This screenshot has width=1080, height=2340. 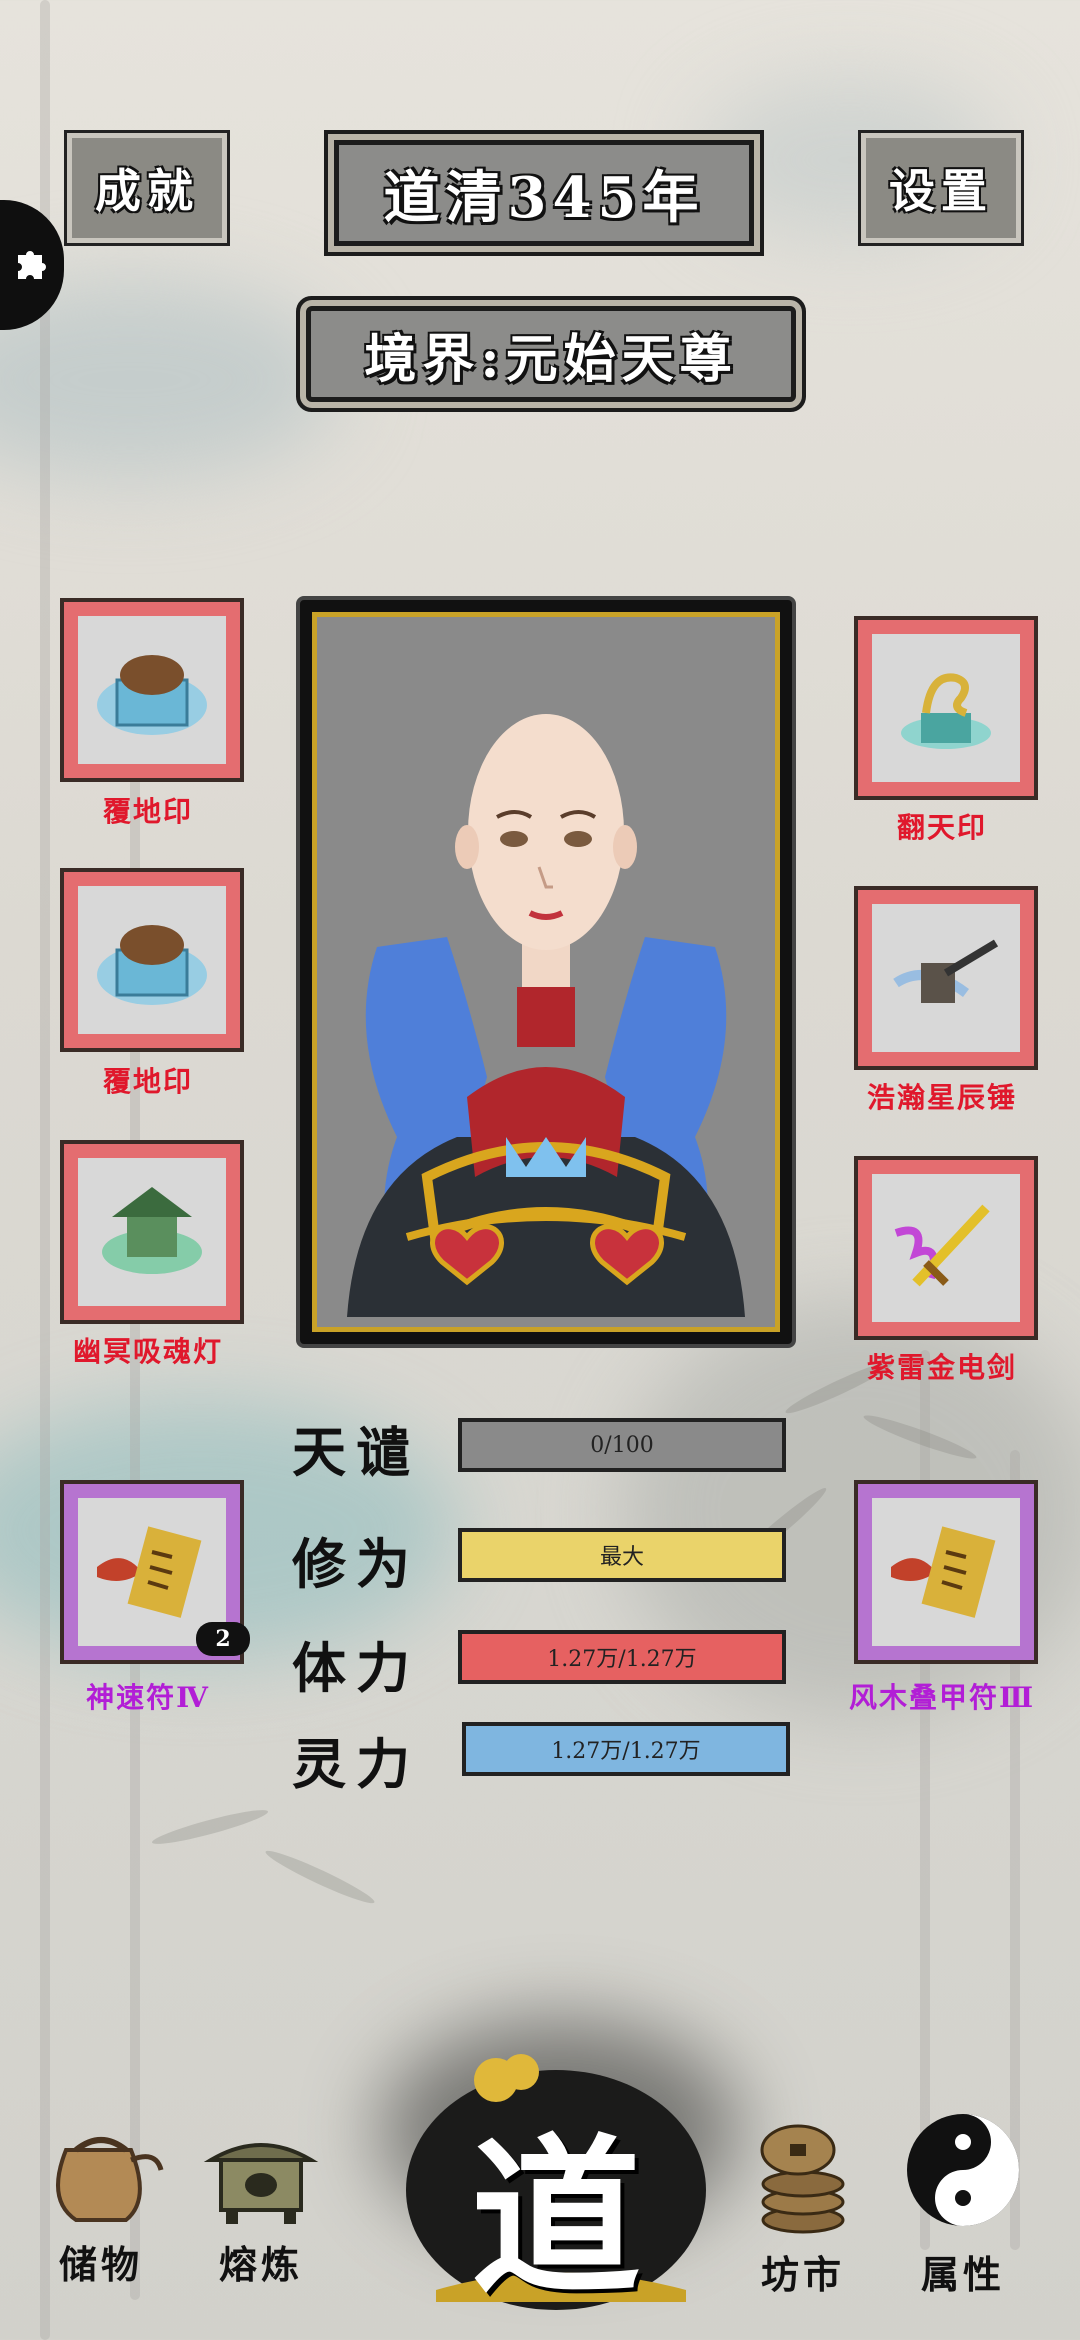 I want to click on nav-smelt: 熔炼, so click(x=261, y=2199).